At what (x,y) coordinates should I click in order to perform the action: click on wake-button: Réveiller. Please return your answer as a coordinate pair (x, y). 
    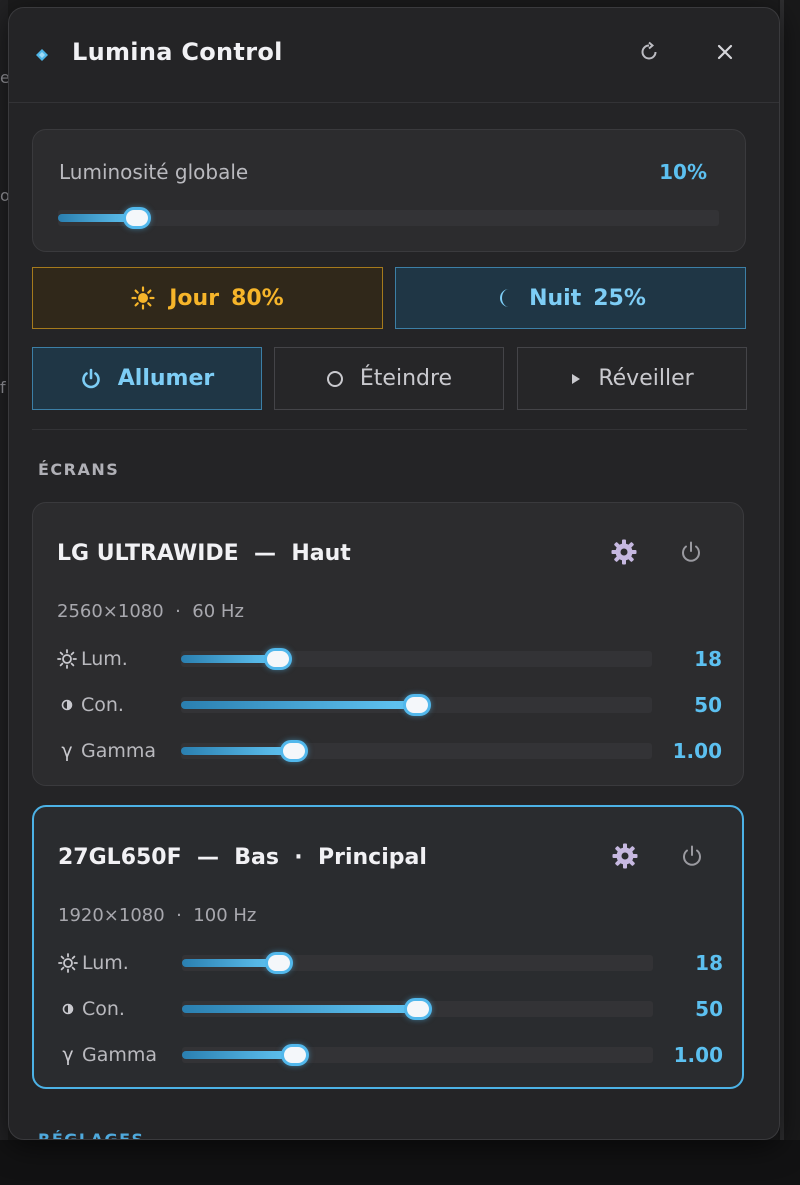
    Looking at the image, I should click on (632, 378).